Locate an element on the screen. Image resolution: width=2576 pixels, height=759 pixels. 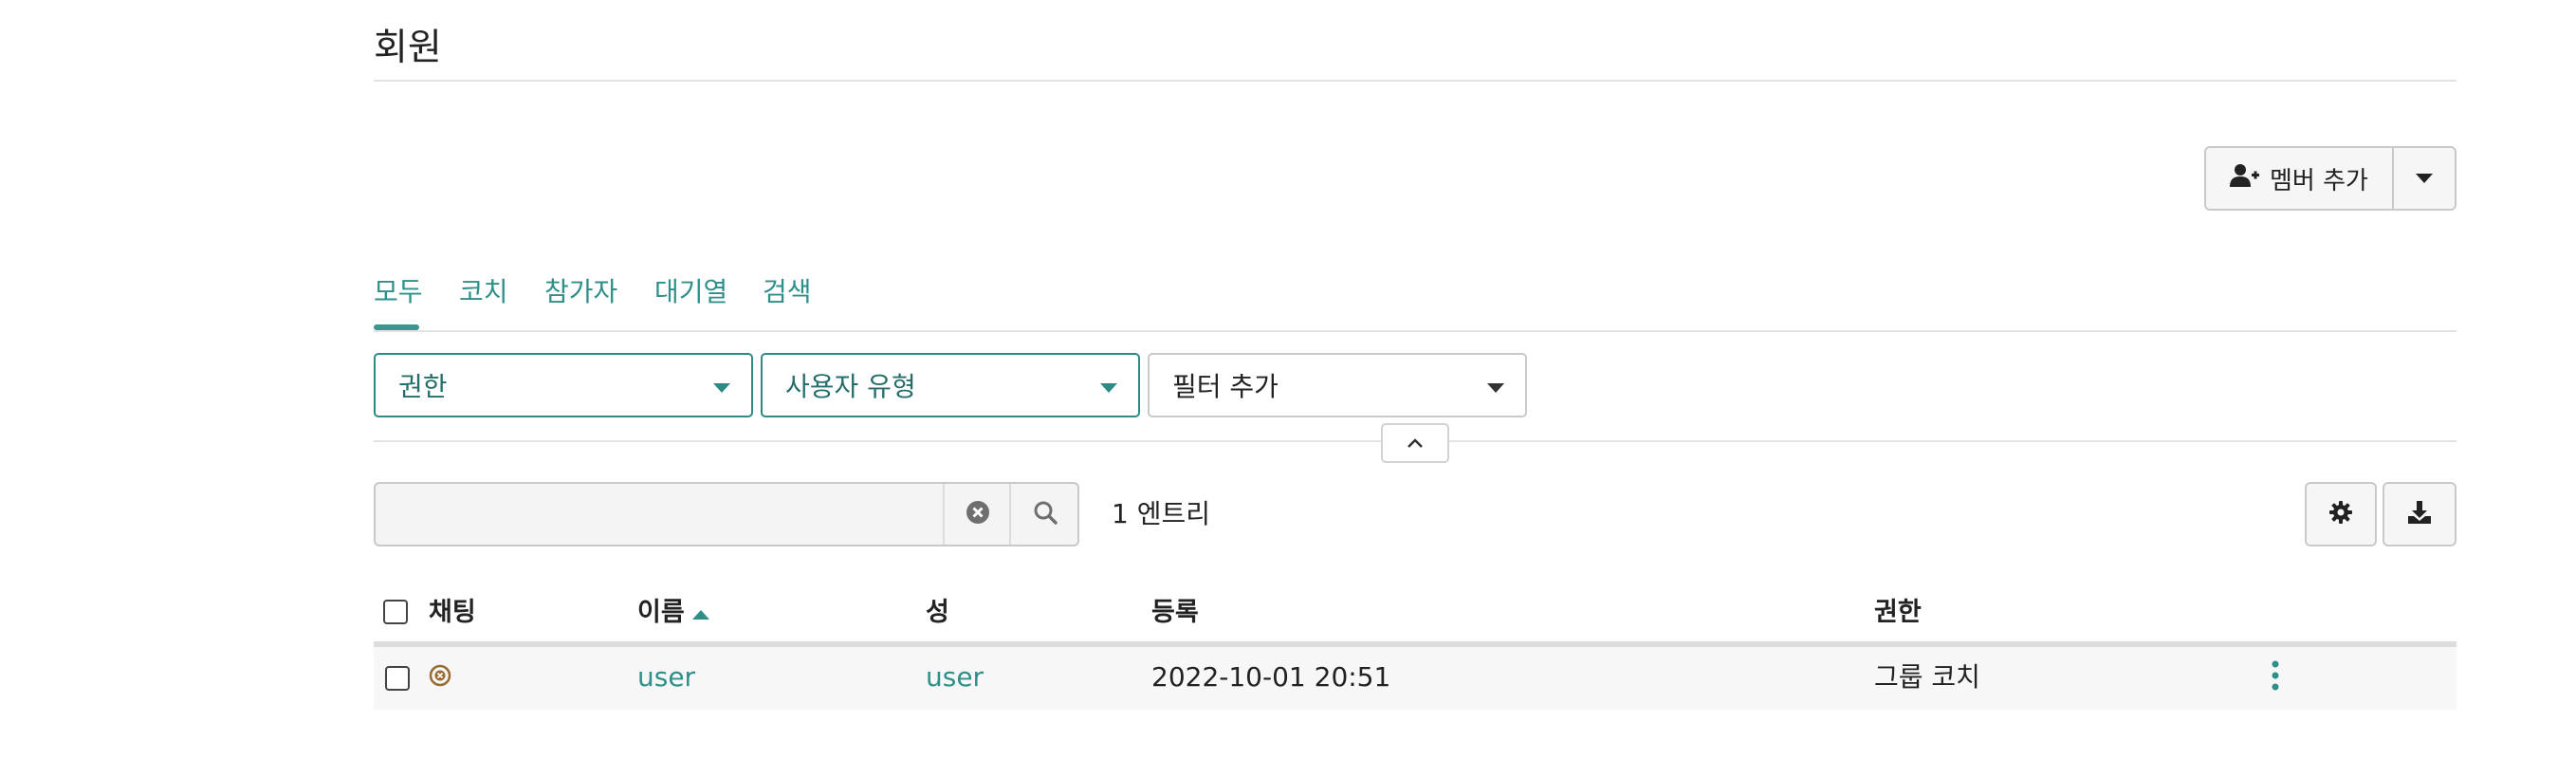
search-button is located at coordinates (1044, 514).